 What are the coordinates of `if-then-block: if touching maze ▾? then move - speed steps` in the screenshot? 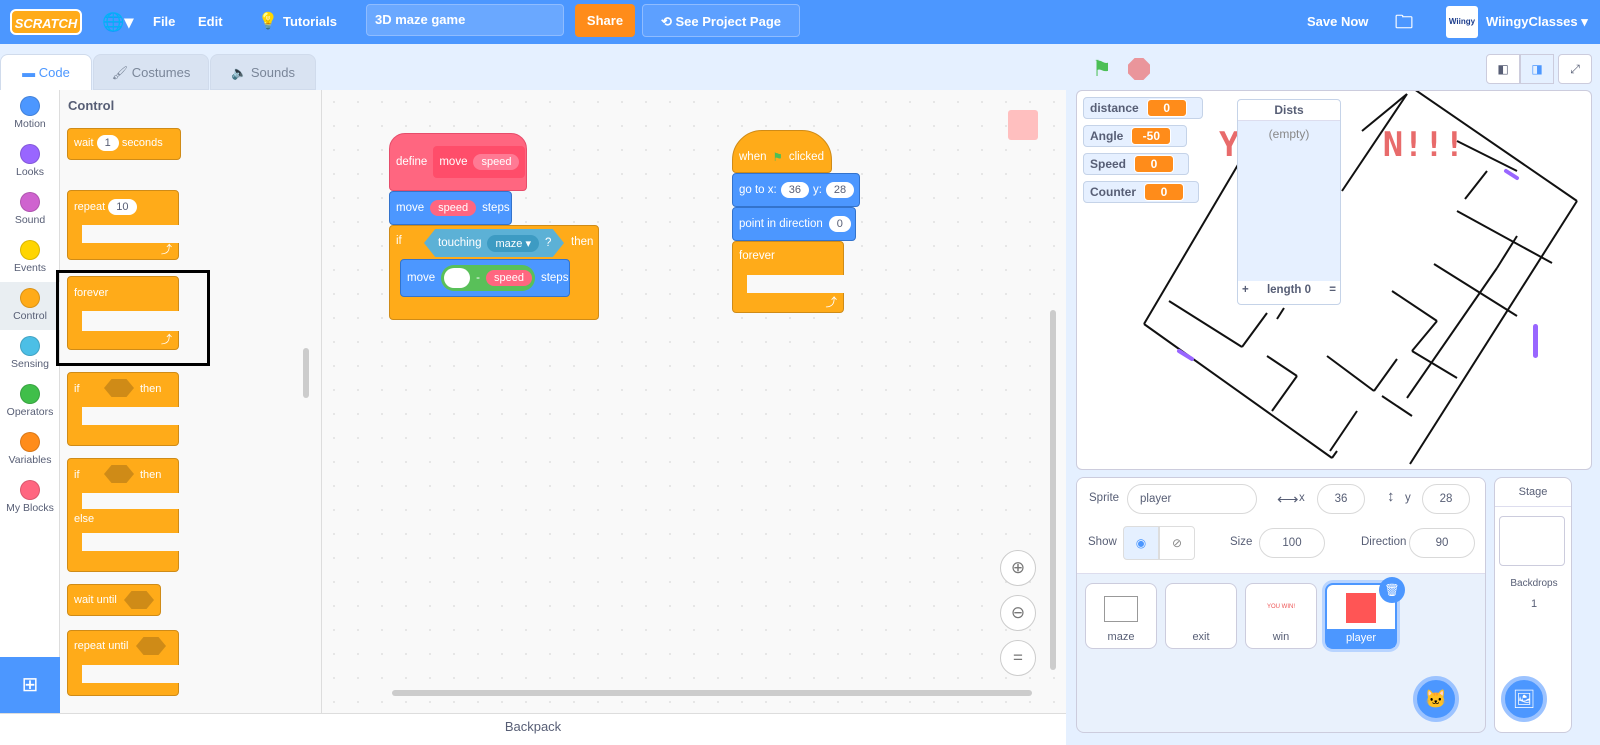 It's located at (494, 272).